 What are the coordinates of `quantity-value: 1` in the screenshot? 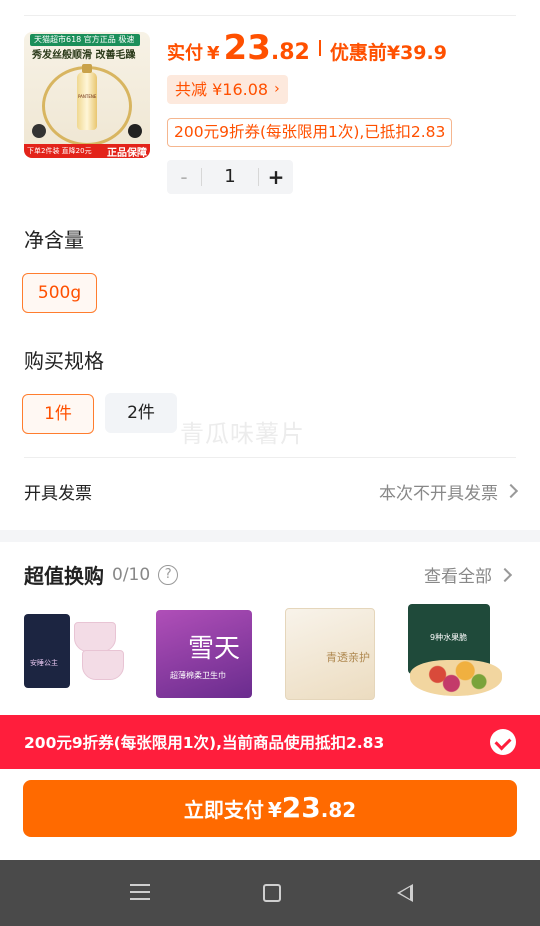 It's located at (230, 177).